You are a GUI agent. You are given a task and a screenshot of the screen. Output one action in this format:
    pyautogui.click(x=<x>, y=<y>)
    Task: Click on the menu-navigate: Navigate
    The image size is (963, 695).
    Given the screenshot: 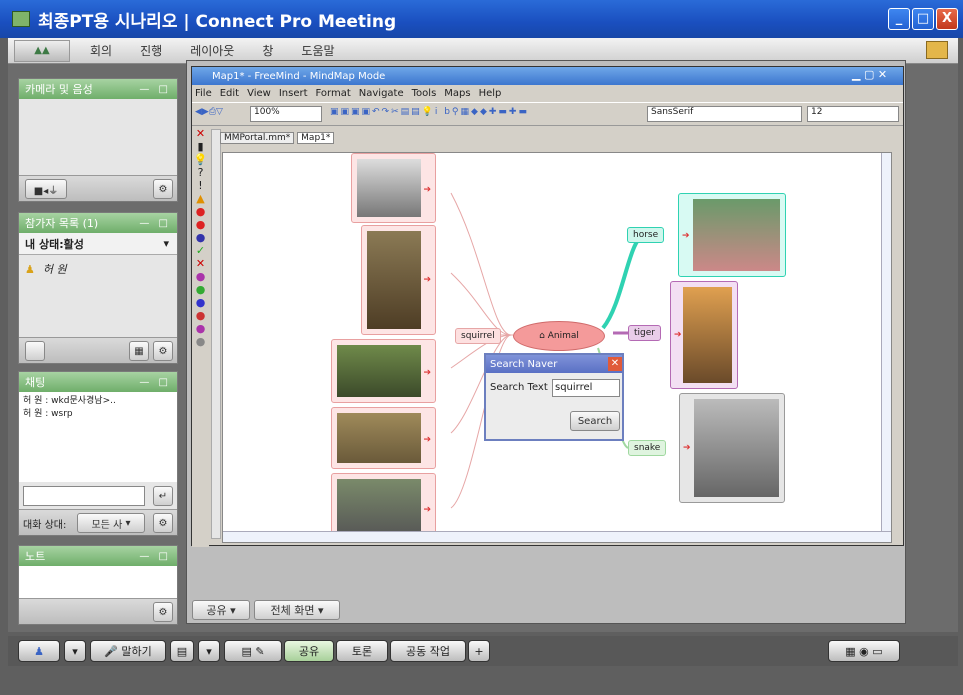 What is the action you would take?
    pyautogui.click(x=381, y=93)
    